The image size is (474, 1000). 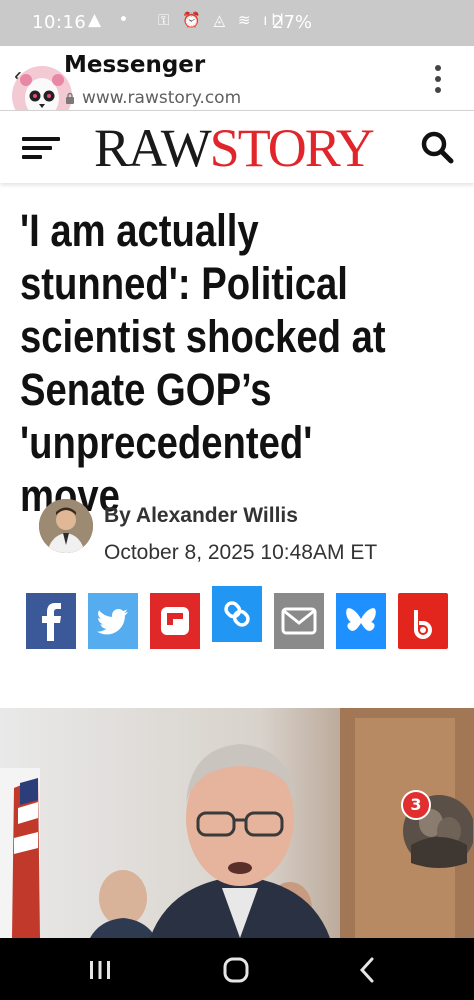 I want to click on status-bar: 10:16 ▲ • ⚿ ⏰ ◬ ≋ ıll 27%, so click(x=237, y=23).